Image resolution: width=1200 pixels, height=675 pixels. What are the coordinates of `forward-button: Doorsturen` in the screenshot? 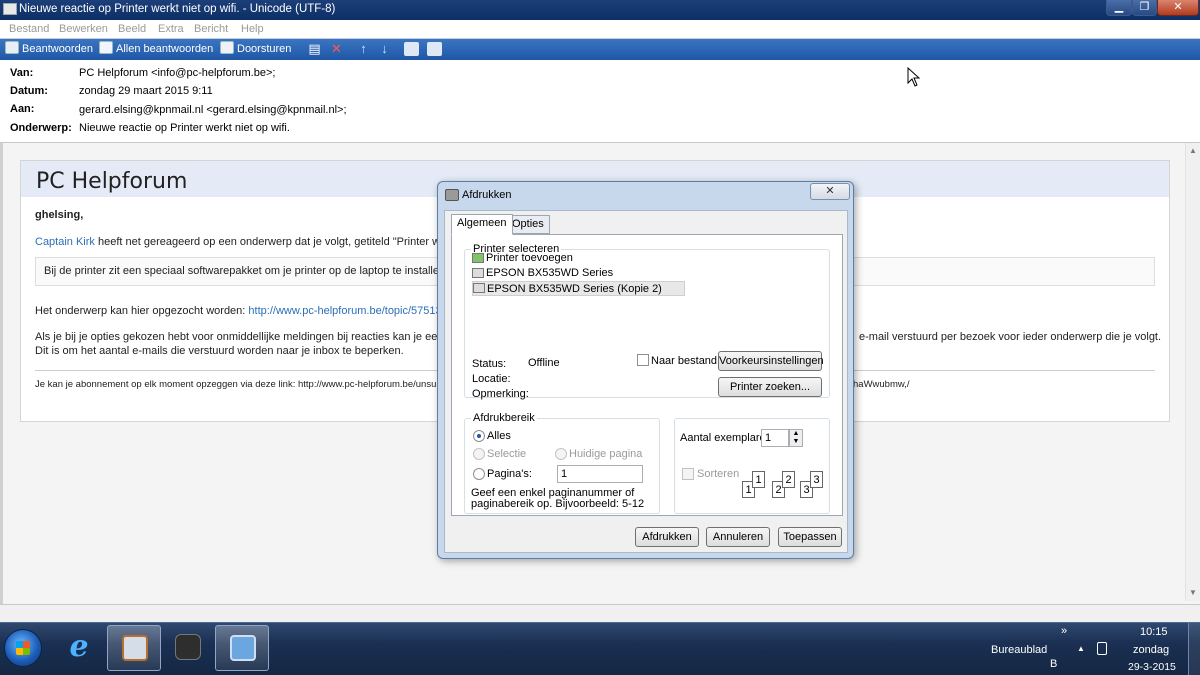 It's located at (255, 49).